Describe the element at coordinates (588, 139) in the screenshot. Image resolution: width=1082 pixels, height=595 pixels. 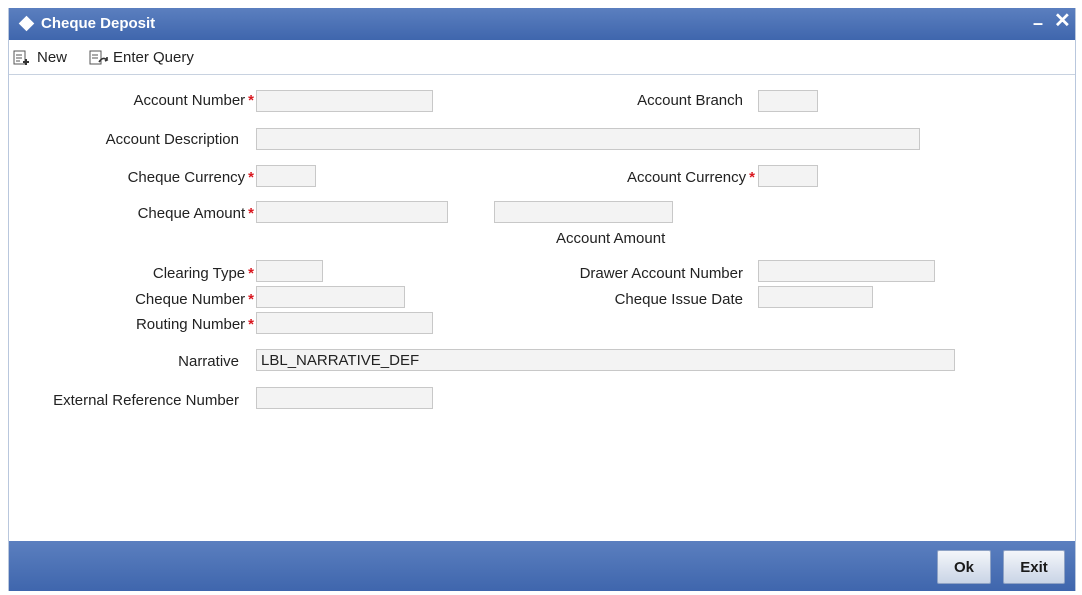
I see `account-description-field` at that location.